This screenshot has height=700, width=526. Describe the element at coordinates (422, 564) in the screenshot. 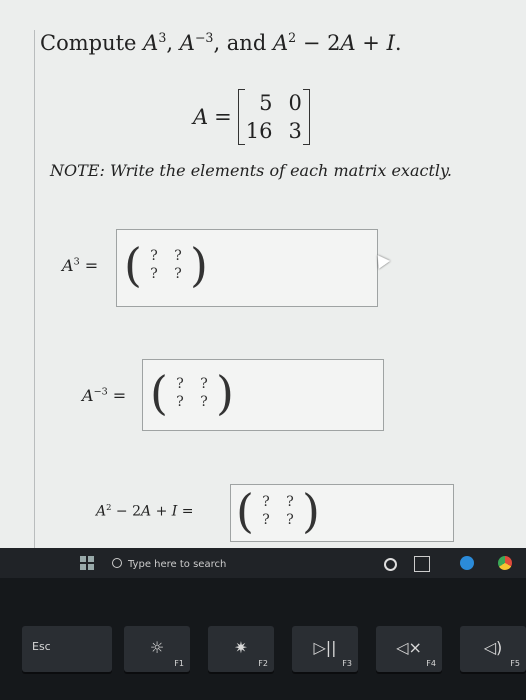

I see `task-view-icon` at that location.